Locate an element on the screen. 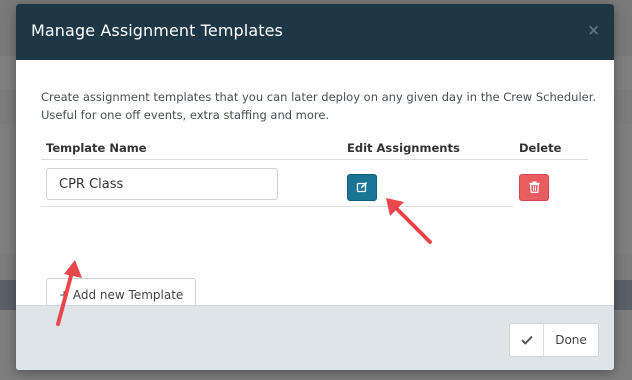  done-label: Done is located at coordinates (571, 340).